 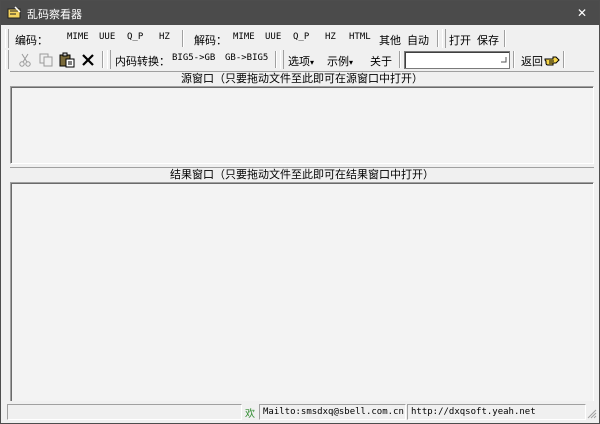 What do you see at coordinates (488, 40) in the screenshot?
I see `save-button: 保存` at bounding box center [488, 40].